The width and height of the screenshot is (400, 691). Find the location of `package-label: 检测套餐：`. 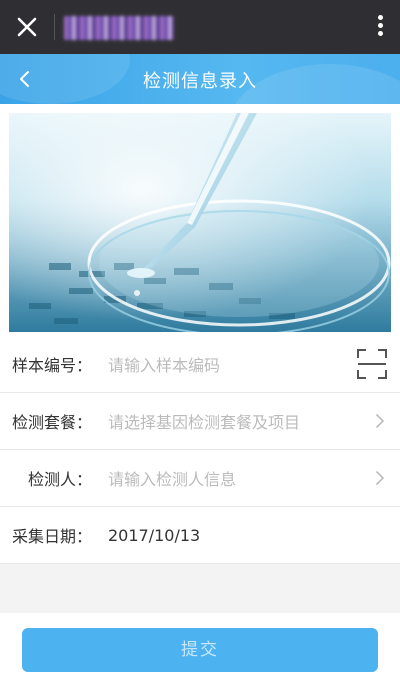

package-label: 检测套餐： is located at coordinates (52, 422).